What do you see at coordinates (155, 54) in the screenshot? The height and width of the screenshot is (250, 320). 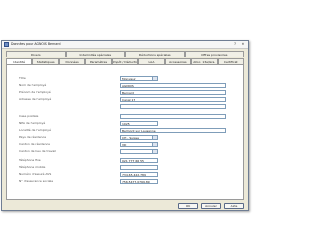 I see `tab-deductions-speciales: Déductions spéciales` at bounding box center [155, 54].